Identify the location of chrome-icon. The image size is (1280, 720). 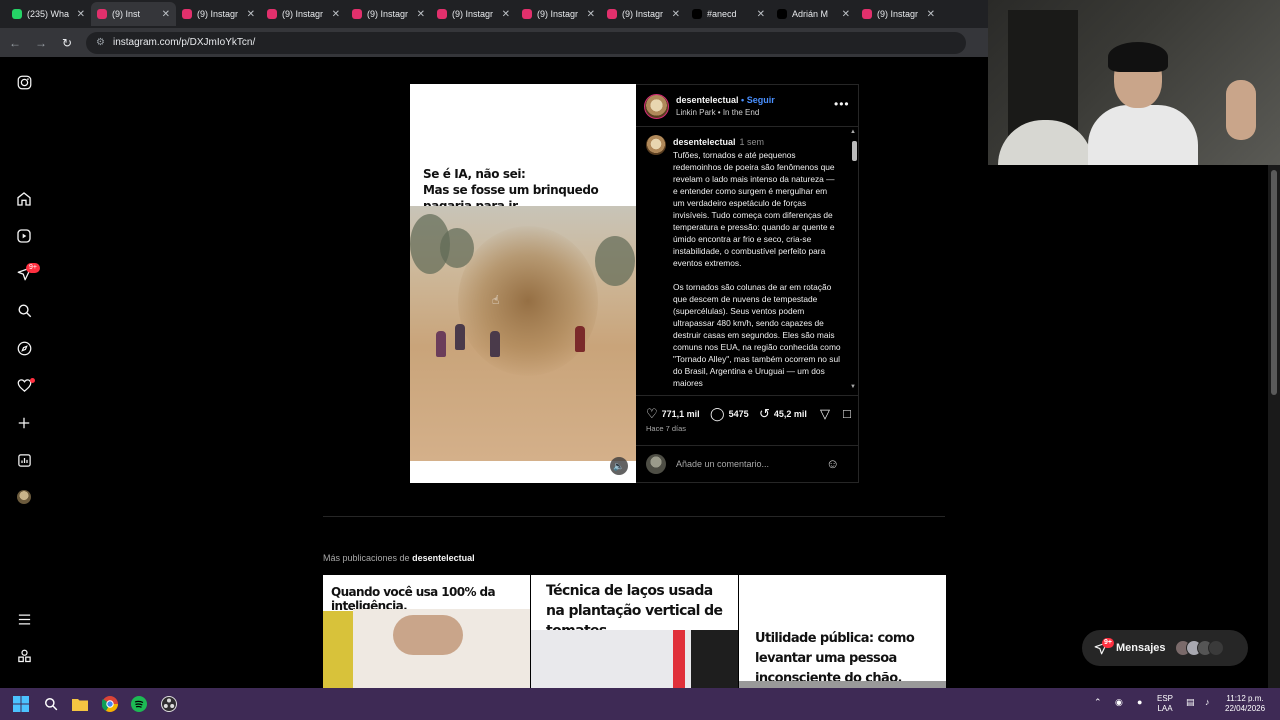
(110, 704).